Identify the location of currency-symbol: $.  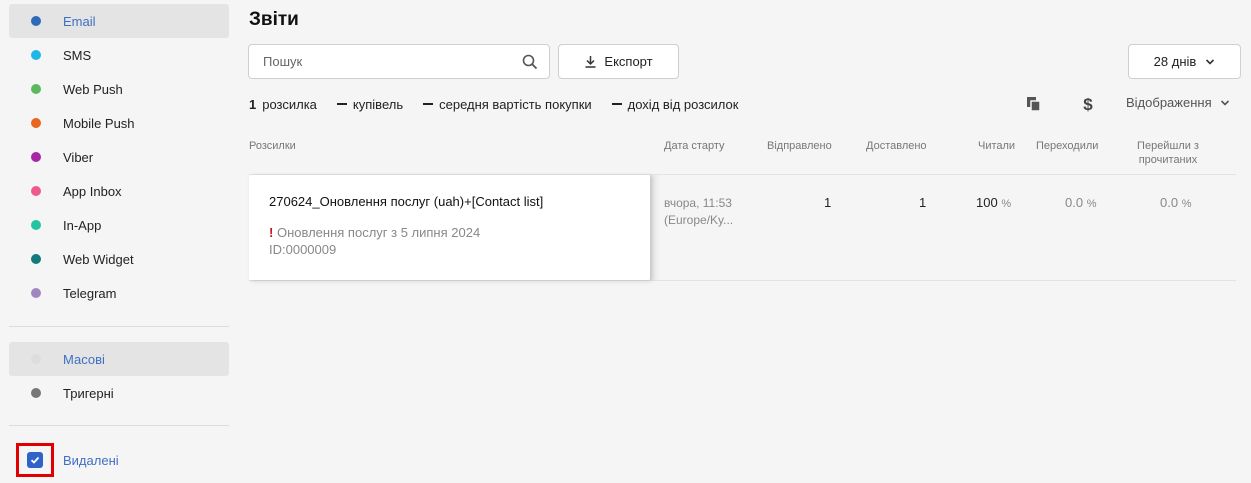
(1088, 104).